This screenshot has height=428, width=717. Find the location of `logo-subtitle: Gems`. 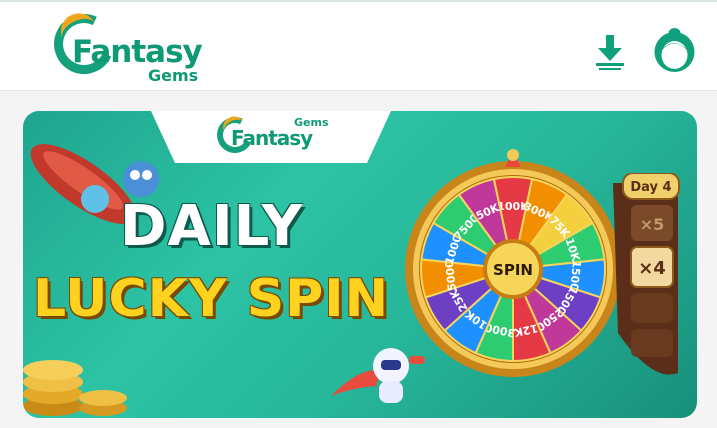

logo-subtitle: Gems is located at coordinates (173, 75).